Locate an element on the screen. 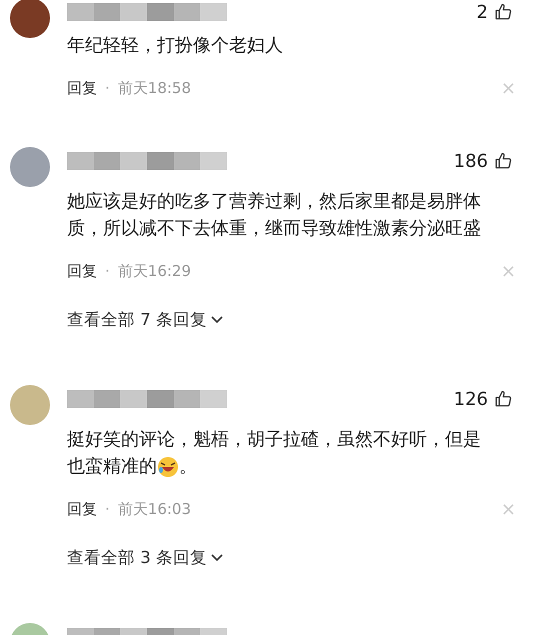 The height and width of the screenshot is (635, 548). comment-text: 她应该是好的吃多了营养过剩，然后家里都是易胖体 is located at coordinates (274, 202).